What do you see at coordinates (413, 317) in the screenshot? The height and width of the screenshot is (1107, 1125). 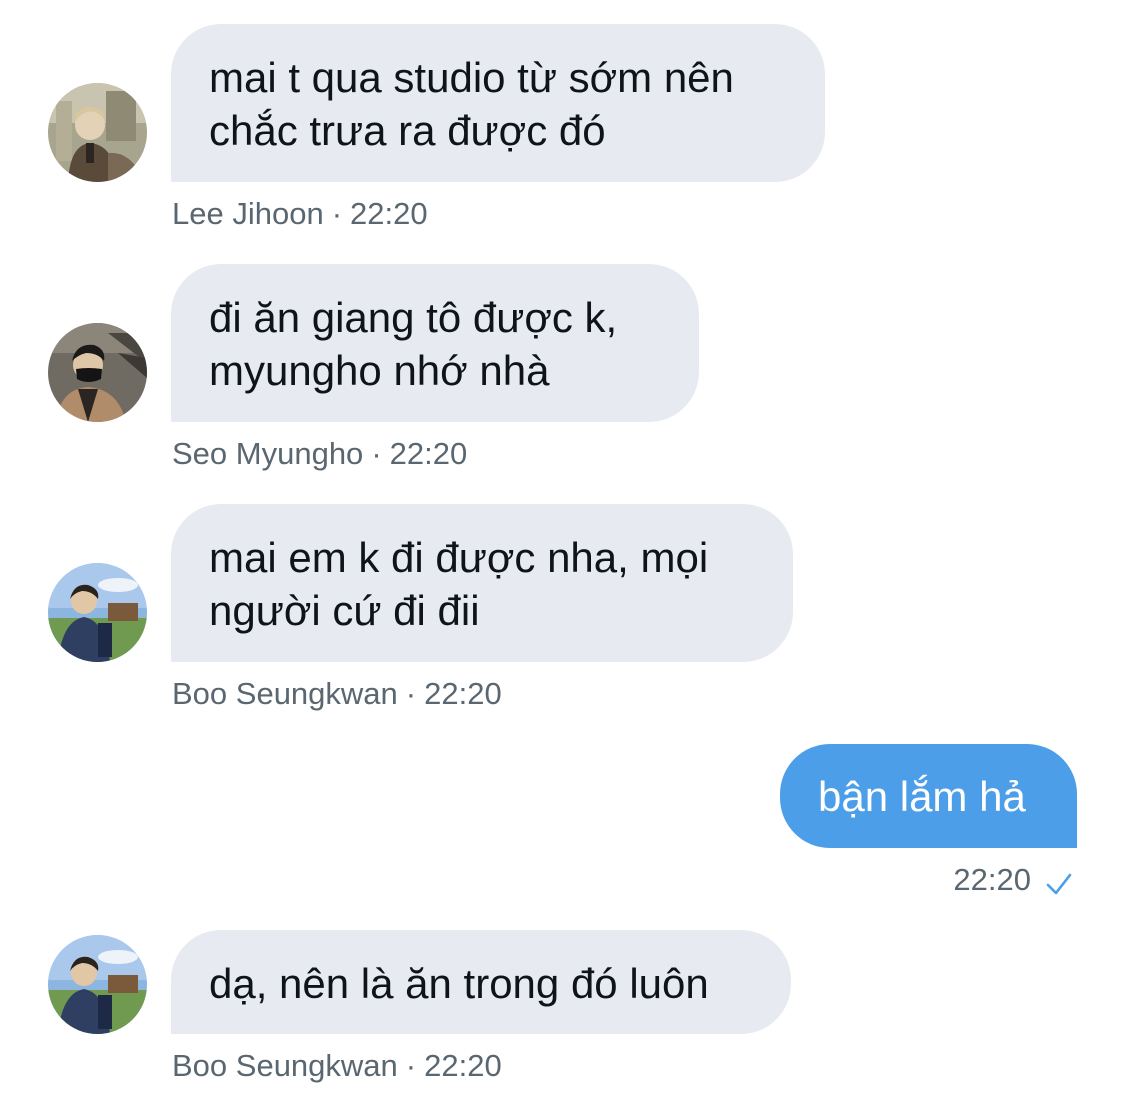 I see `message-line: đi ăn giang tô được k,` at bounding box center [413, 317].